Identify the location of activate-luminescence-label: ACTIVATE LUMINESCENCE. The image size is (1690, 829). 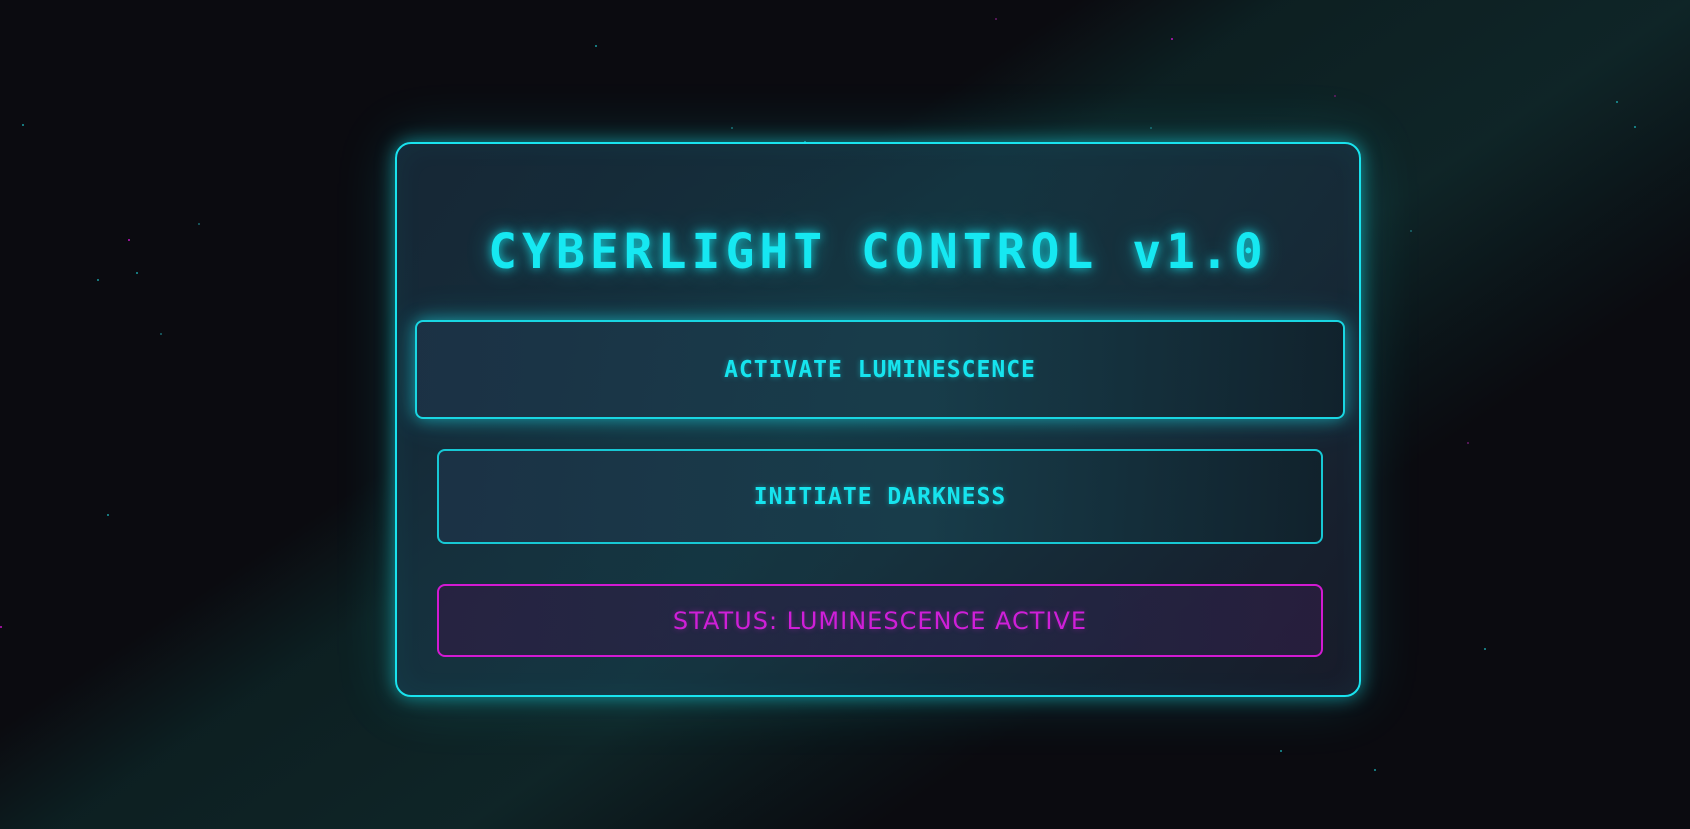
(880, 369).